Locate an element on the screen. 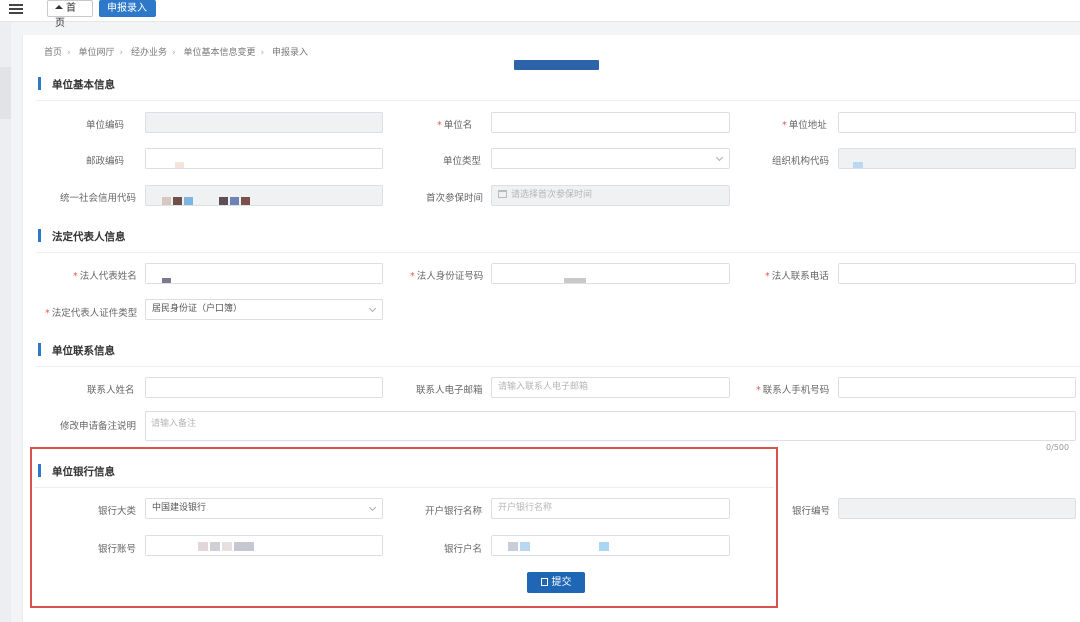  remark-label: 修改申请备注说明 is located at coordinates (98, 426).